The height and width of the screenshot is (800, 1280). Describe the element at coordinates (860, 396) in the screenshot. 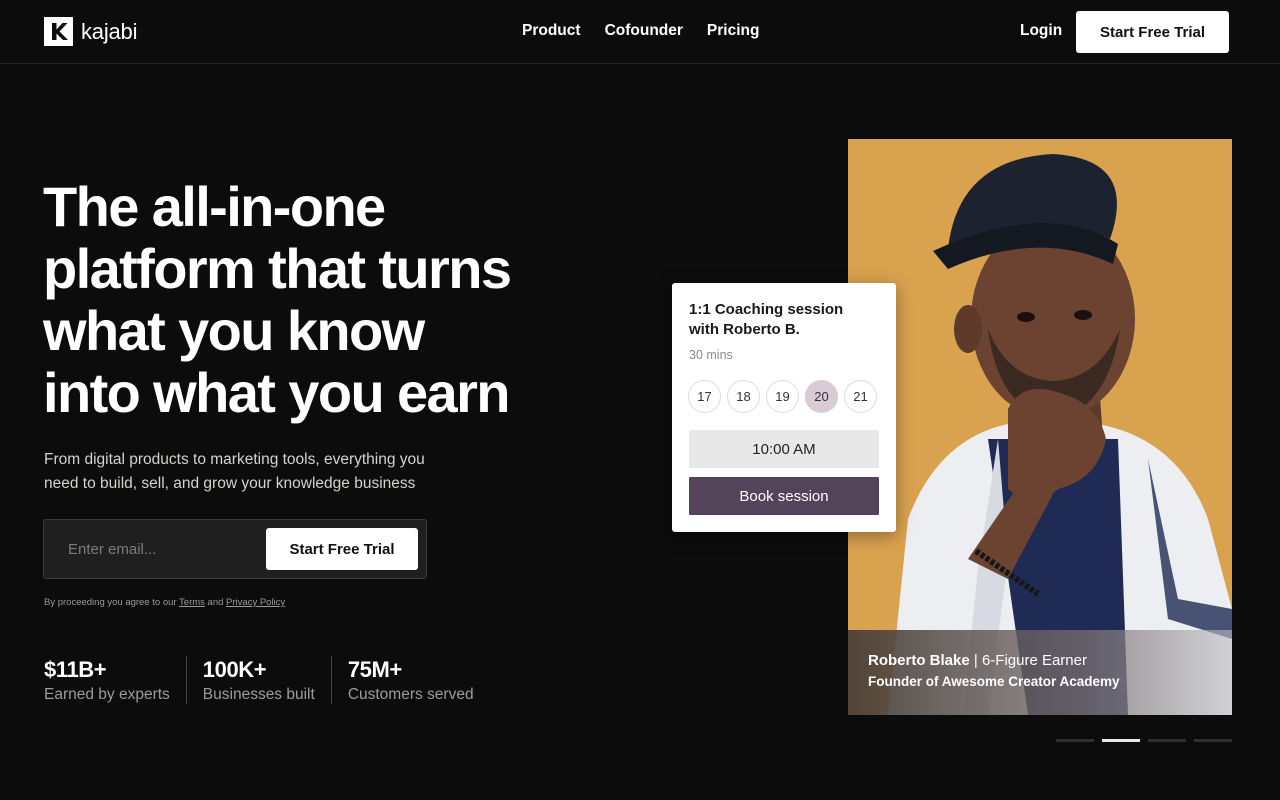

I see `date-option: 21` at that location.